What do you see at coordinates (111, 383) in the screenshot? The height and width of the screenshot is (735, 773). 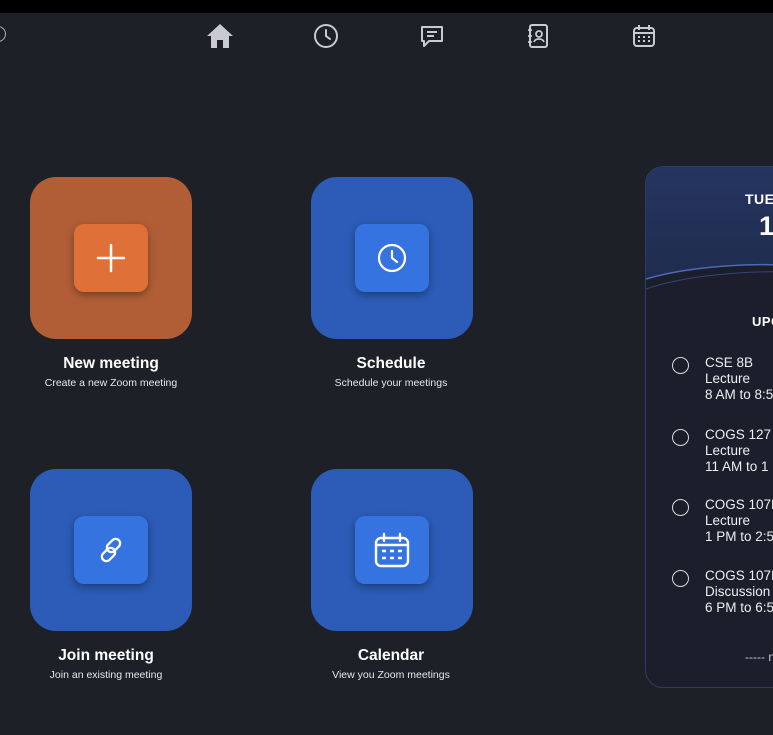 I see `new-meeting-subtitle: Create a new Zoom meeting` at bounding box center [111, 383].